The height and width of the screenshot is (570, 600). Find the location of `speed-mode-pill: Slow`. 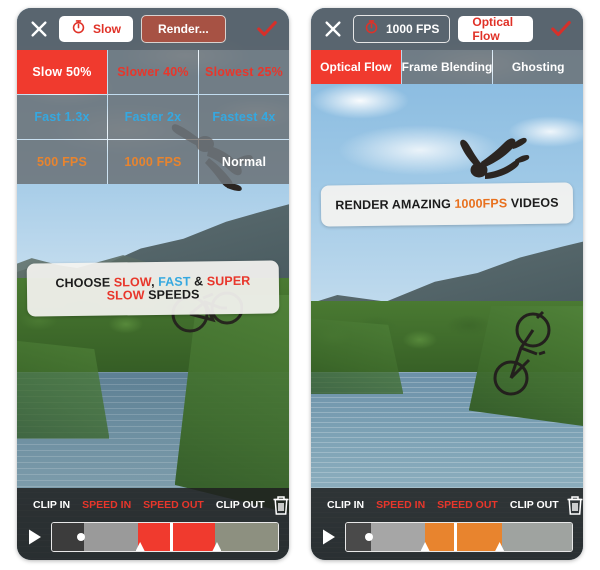

speed-mode-pill: Slow is located at coordinates (96, 29).